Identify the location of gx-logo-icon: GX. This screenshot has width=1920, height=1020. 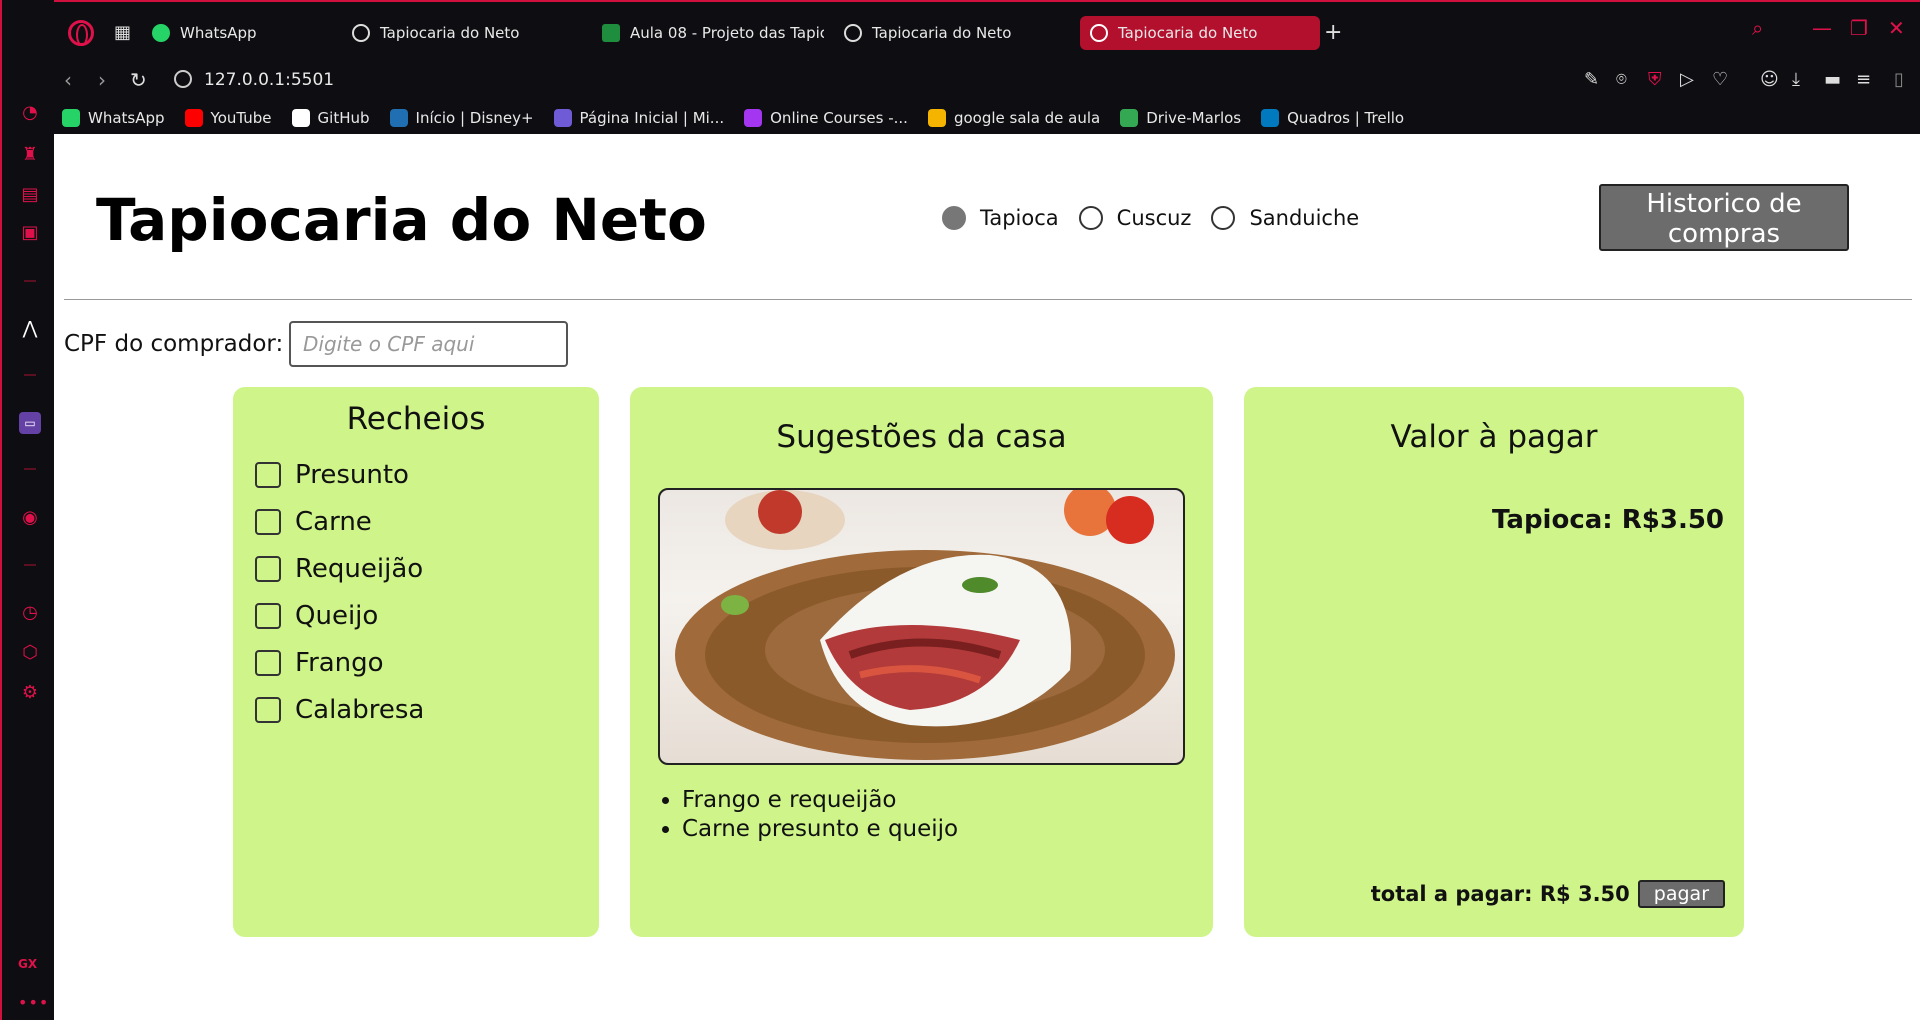
(28, 964).